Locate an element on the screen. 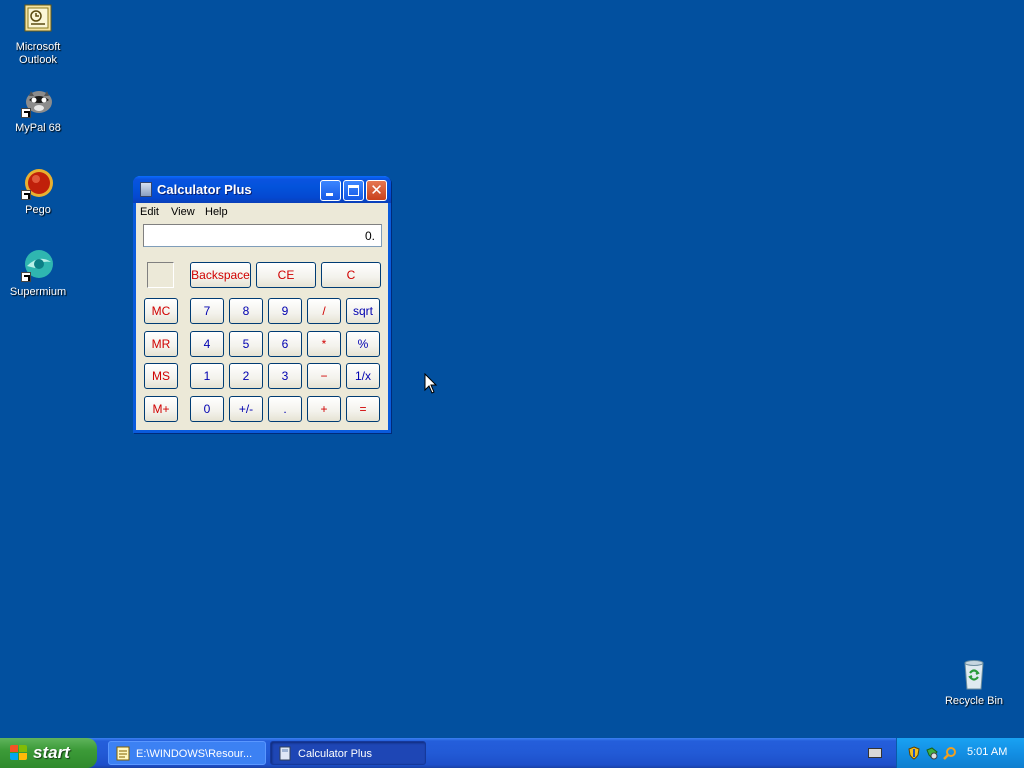 The height and width of the screenshot is (768, 1024). digit-6-button: 6 is located at coordinates (285, 344).